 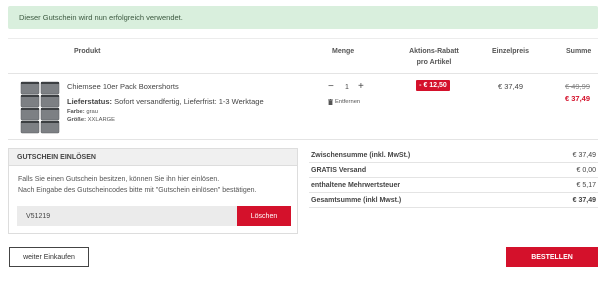 I want to click on header-unit-price: Einzelpreis, so click(x=510, y=51).